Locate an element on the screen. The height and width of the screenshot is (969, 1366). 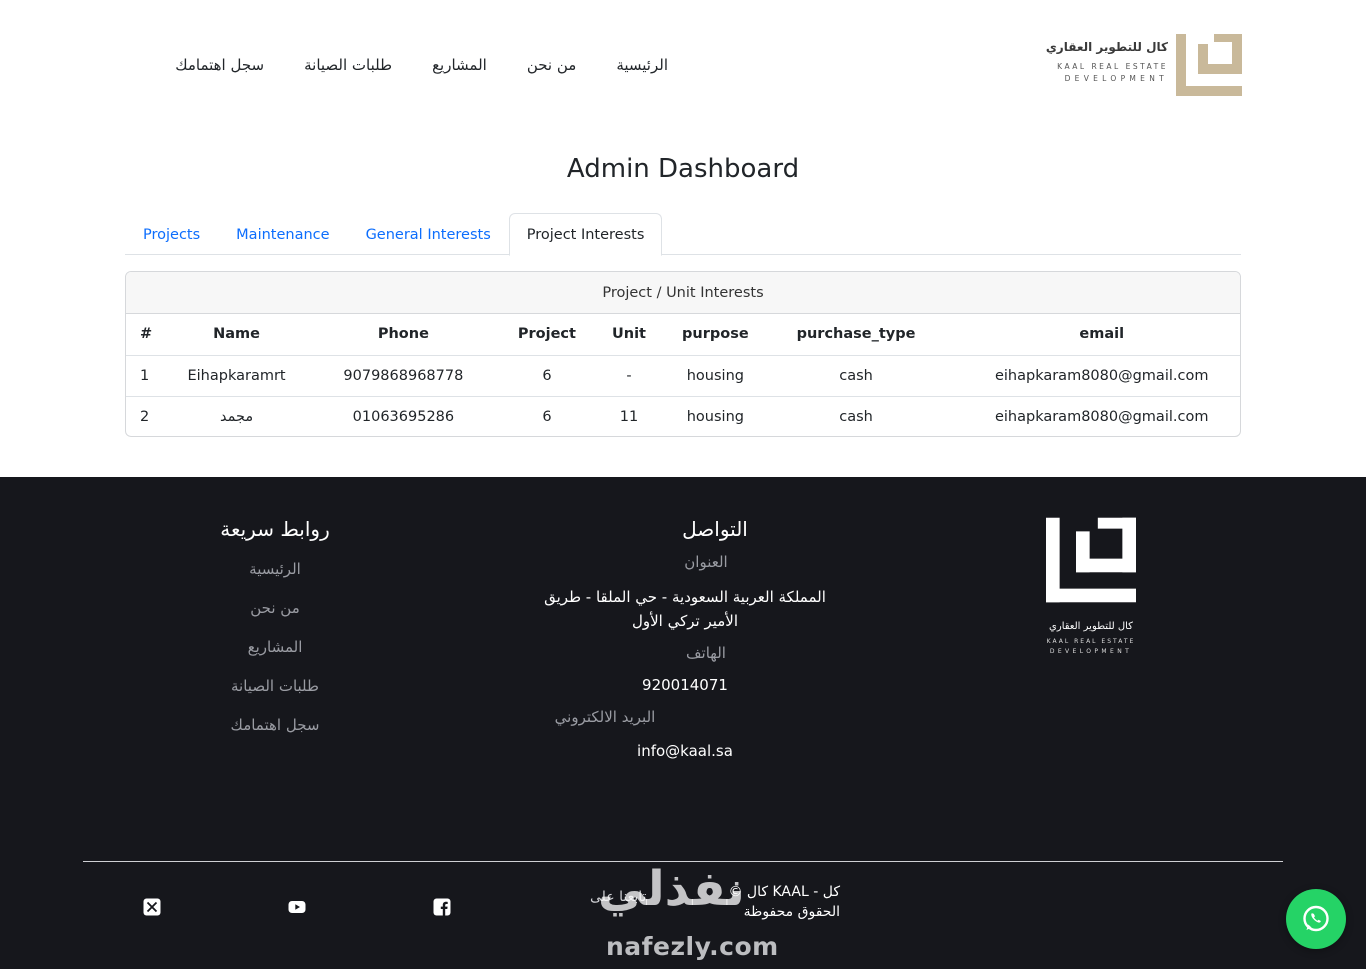
logo-english-line2: DEVELOPMENT is located at coordinates (1116, 78).